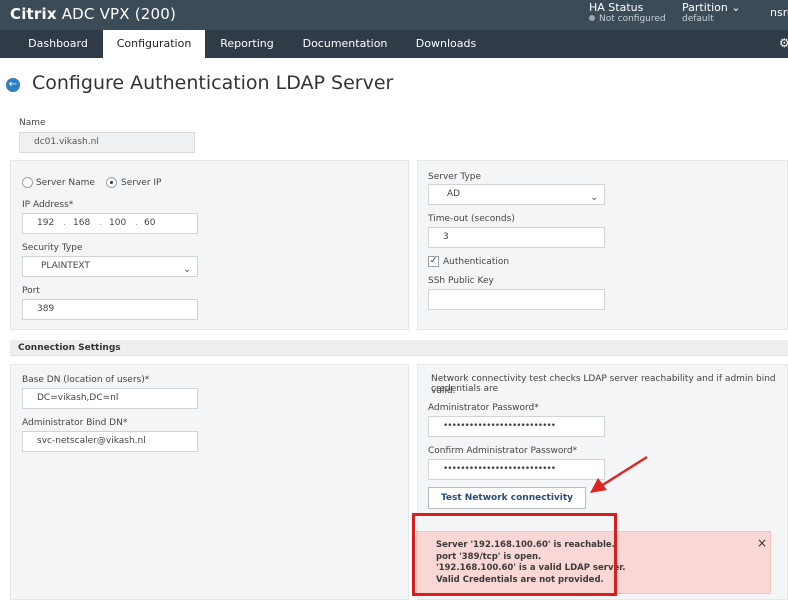  Describe the element at coordinates (616, 7) in the screenshot. I see `ha-status-title: HA Status` at that location.